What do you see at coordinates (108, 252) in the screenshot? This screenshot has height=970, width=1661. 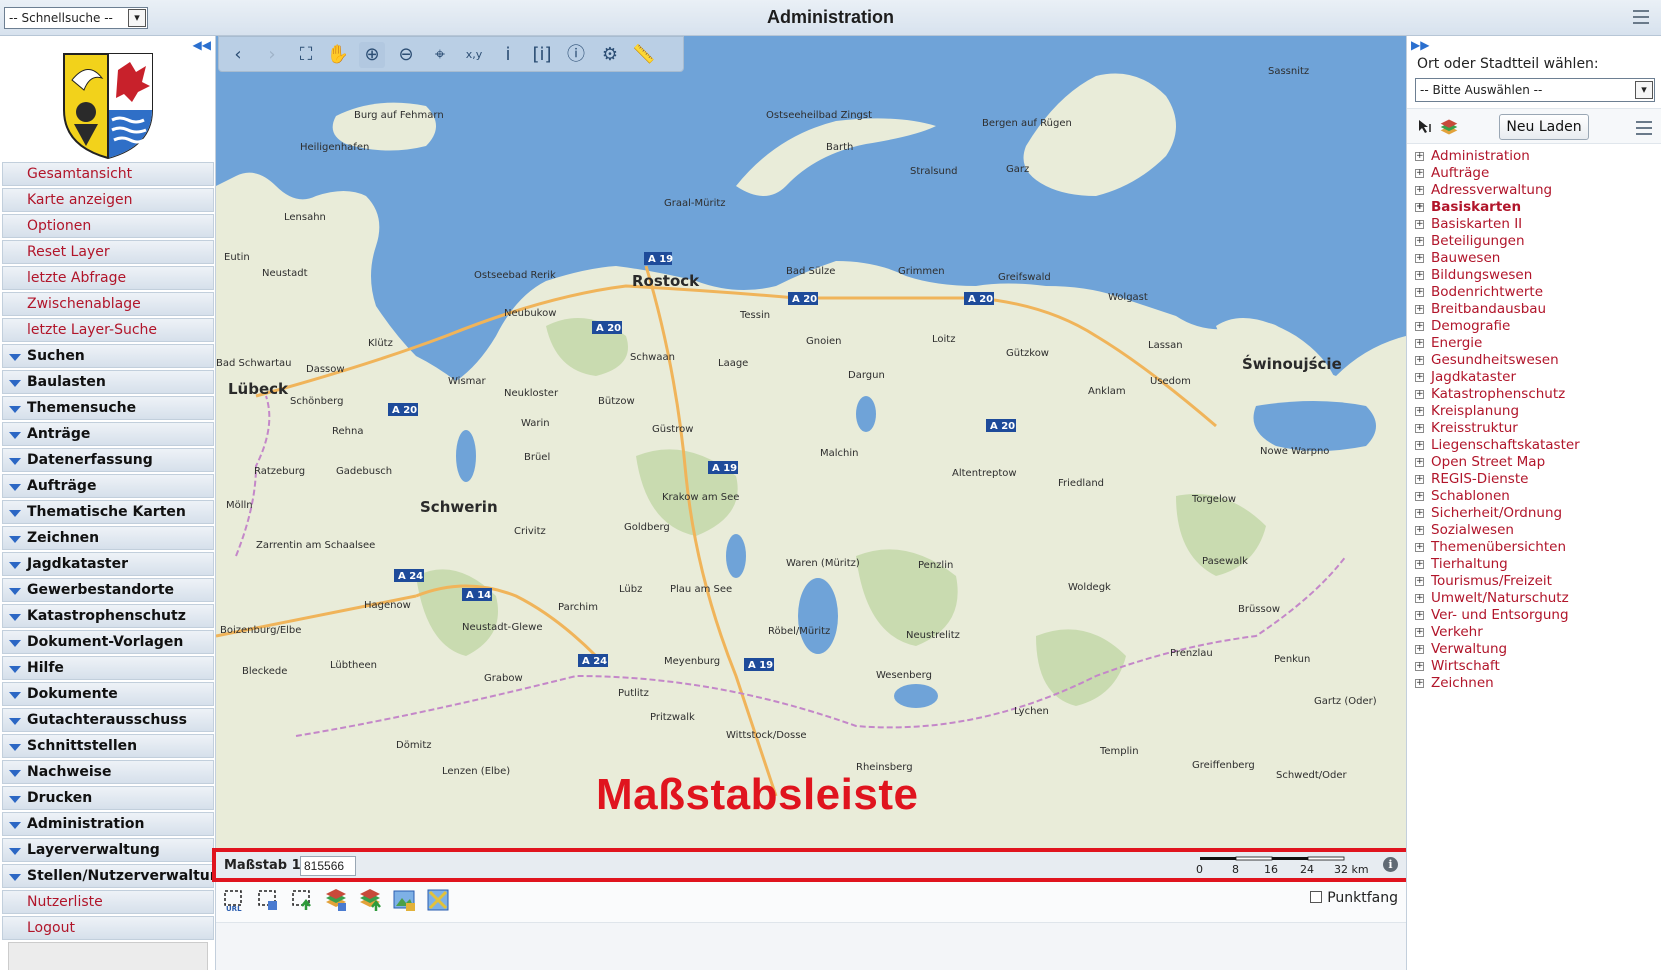 I see `sidebar-item: Reset Layer` at bounding box center [108, 252].